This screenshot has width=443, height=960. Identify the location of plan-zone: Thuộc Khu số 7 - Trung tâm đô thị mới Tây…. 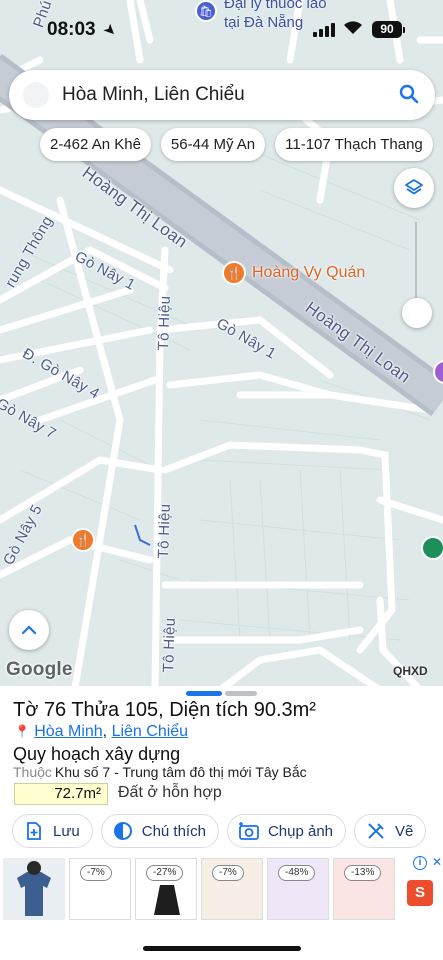
(160, 772).